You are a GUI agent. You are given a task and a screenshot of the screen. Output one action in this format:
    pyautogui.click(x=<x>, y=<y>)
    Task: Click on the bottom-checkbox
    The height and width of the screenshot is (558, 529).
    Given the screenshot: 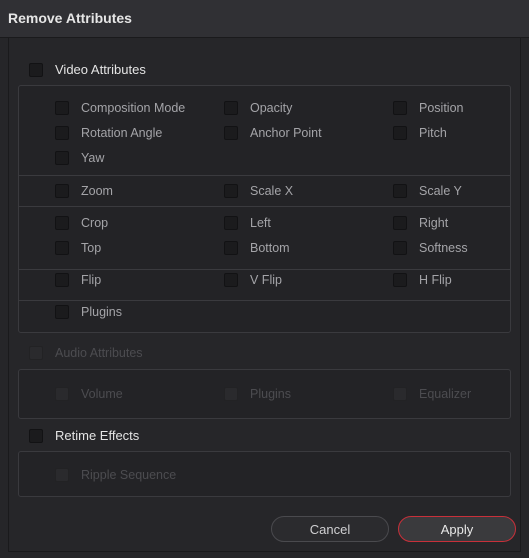 What is the action you would take?
    pyautogui.click(x=231, y=248)
    